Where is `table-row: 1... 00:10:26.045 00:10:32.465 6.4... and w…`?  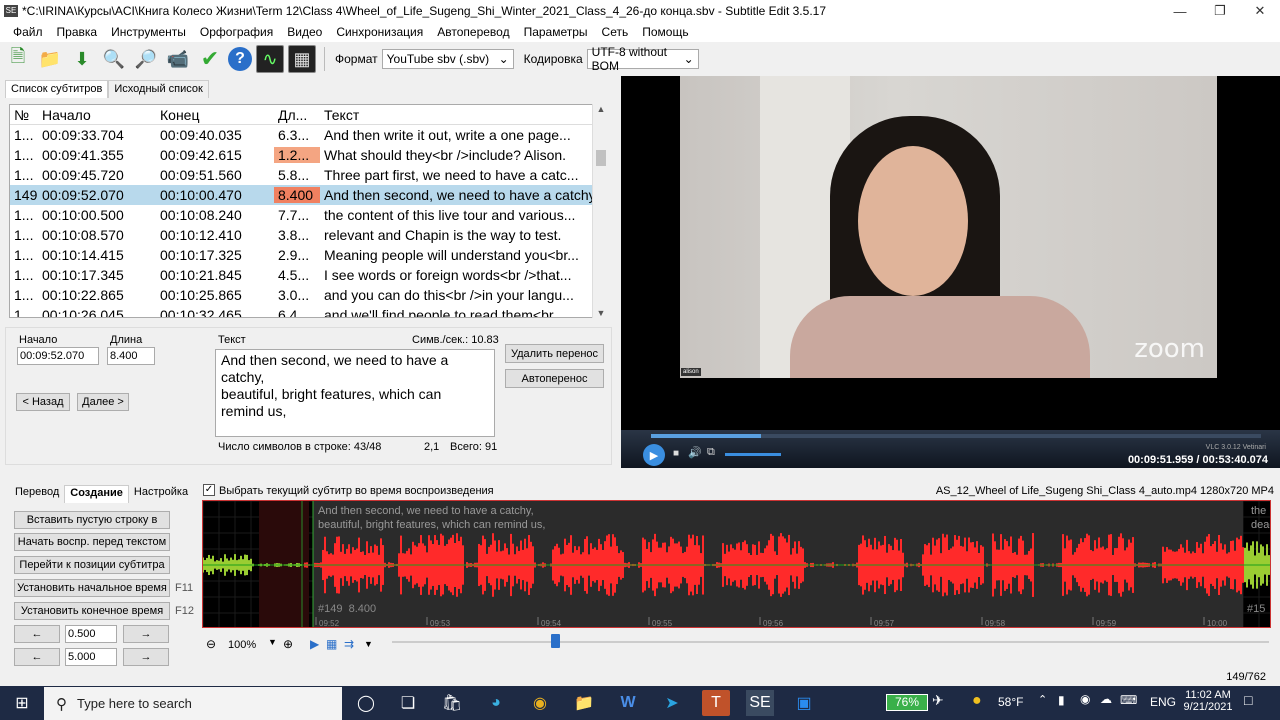 table-row: 1... 00:10:26.045 00:10:32.465 6.4... and w… is located at coordinates (309, 311).